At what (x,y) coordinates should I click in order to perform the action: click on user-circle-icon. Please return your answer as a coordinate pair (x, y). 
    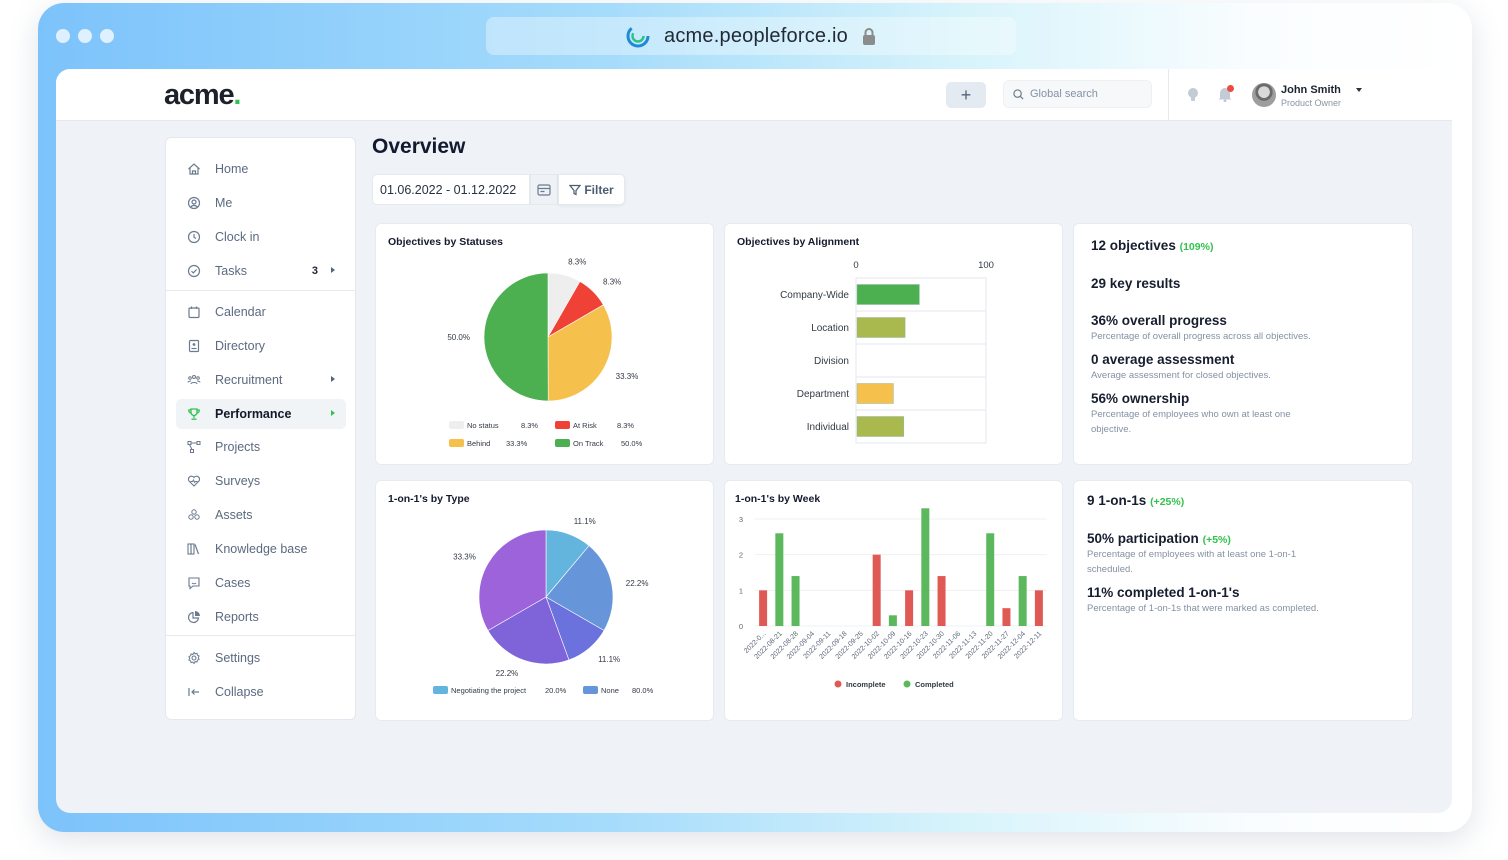
    Looking at the image, I should click on (194, 203).